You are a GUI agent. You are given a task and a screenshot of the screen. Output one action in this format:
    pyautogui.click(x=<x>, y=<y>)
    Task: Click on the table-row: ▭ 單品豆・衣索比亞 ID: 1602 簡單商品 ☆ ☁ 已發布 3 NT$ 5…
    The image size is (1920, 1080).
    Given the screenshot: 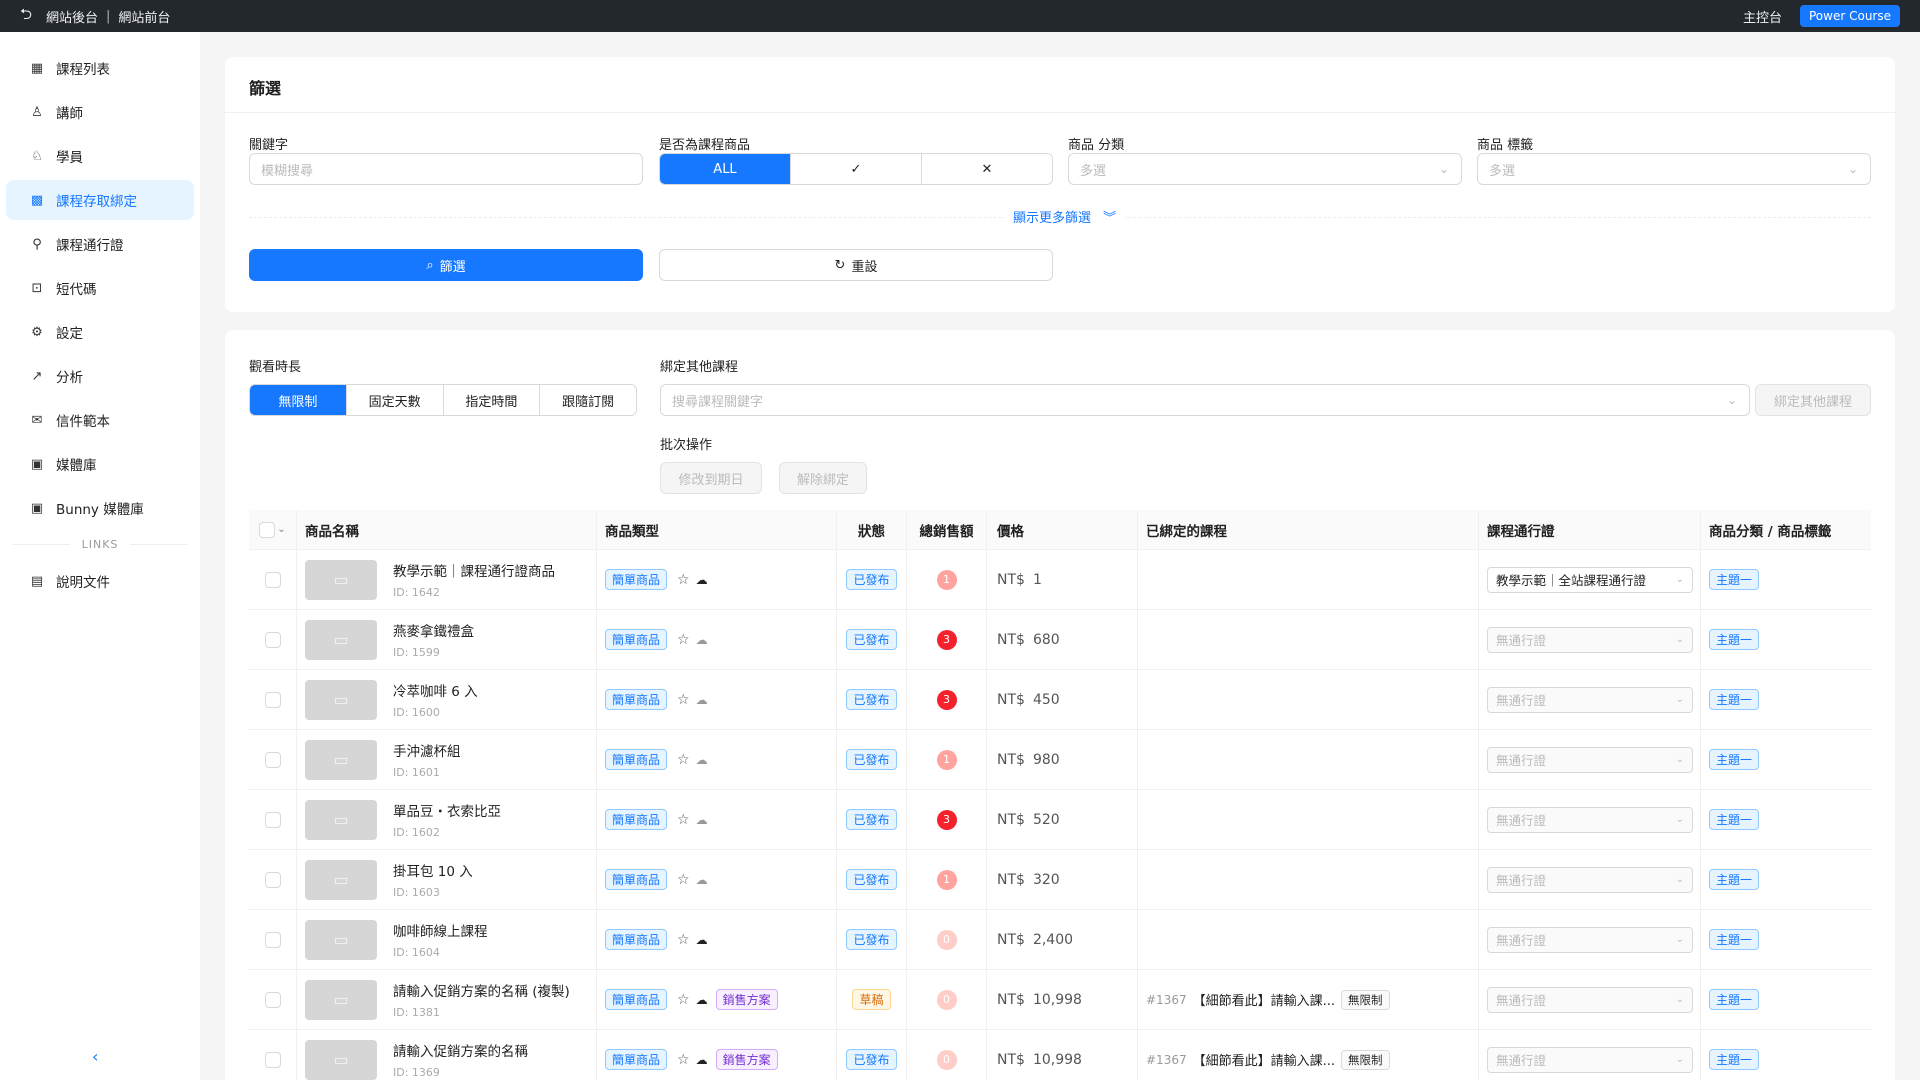 What is the action you would take?
    pyautogui.click(x=1060, y=820)
    